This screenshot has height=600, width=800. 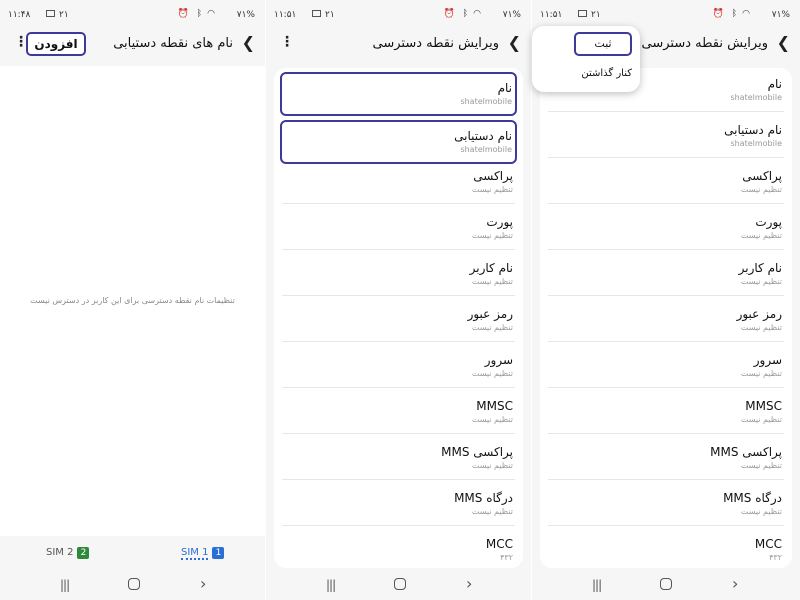 What do you see at coordinates (477, 452) in the screenshot?
I see `field-label: پراکسی MMS` at bounding box center [477, 452].